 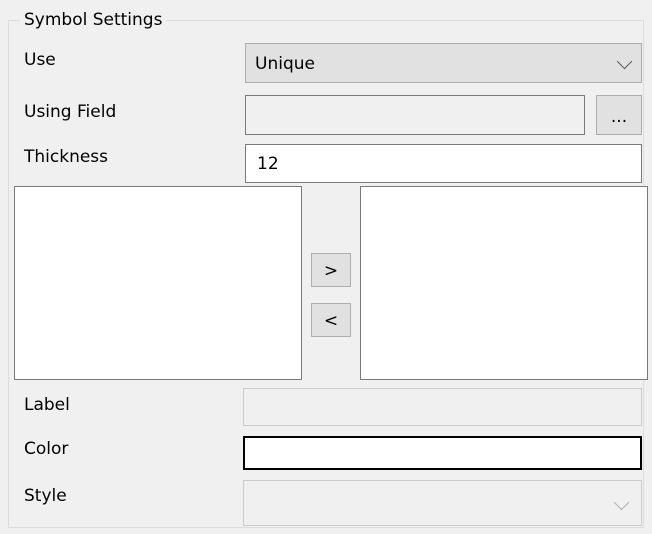 What do you see at coordinates (331, 270) in the screenshot?
I see `add-value-button: >` at bounding box center [331, 270].